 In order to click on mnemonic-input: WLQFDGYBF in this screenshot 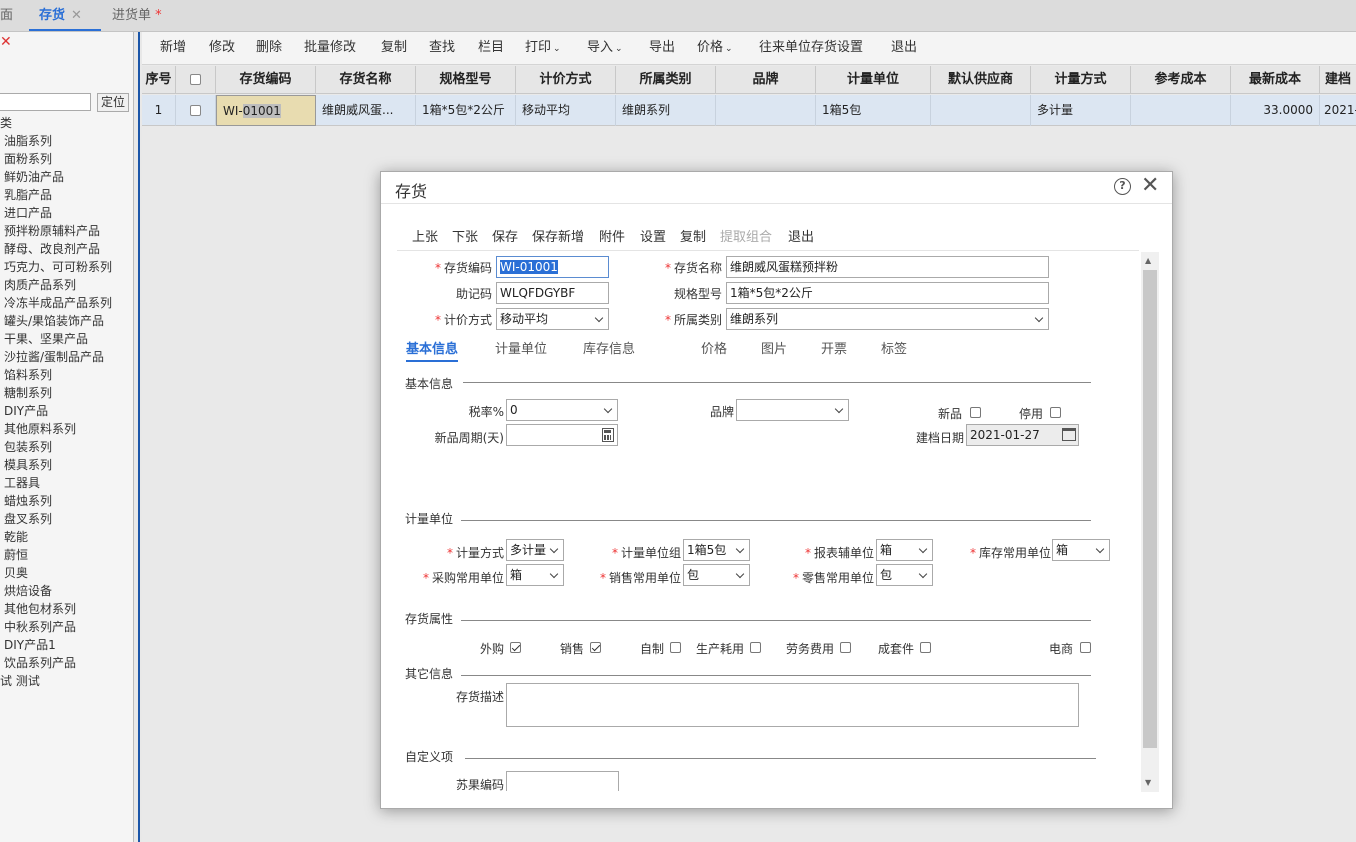, I will do `click(552, 293)`.